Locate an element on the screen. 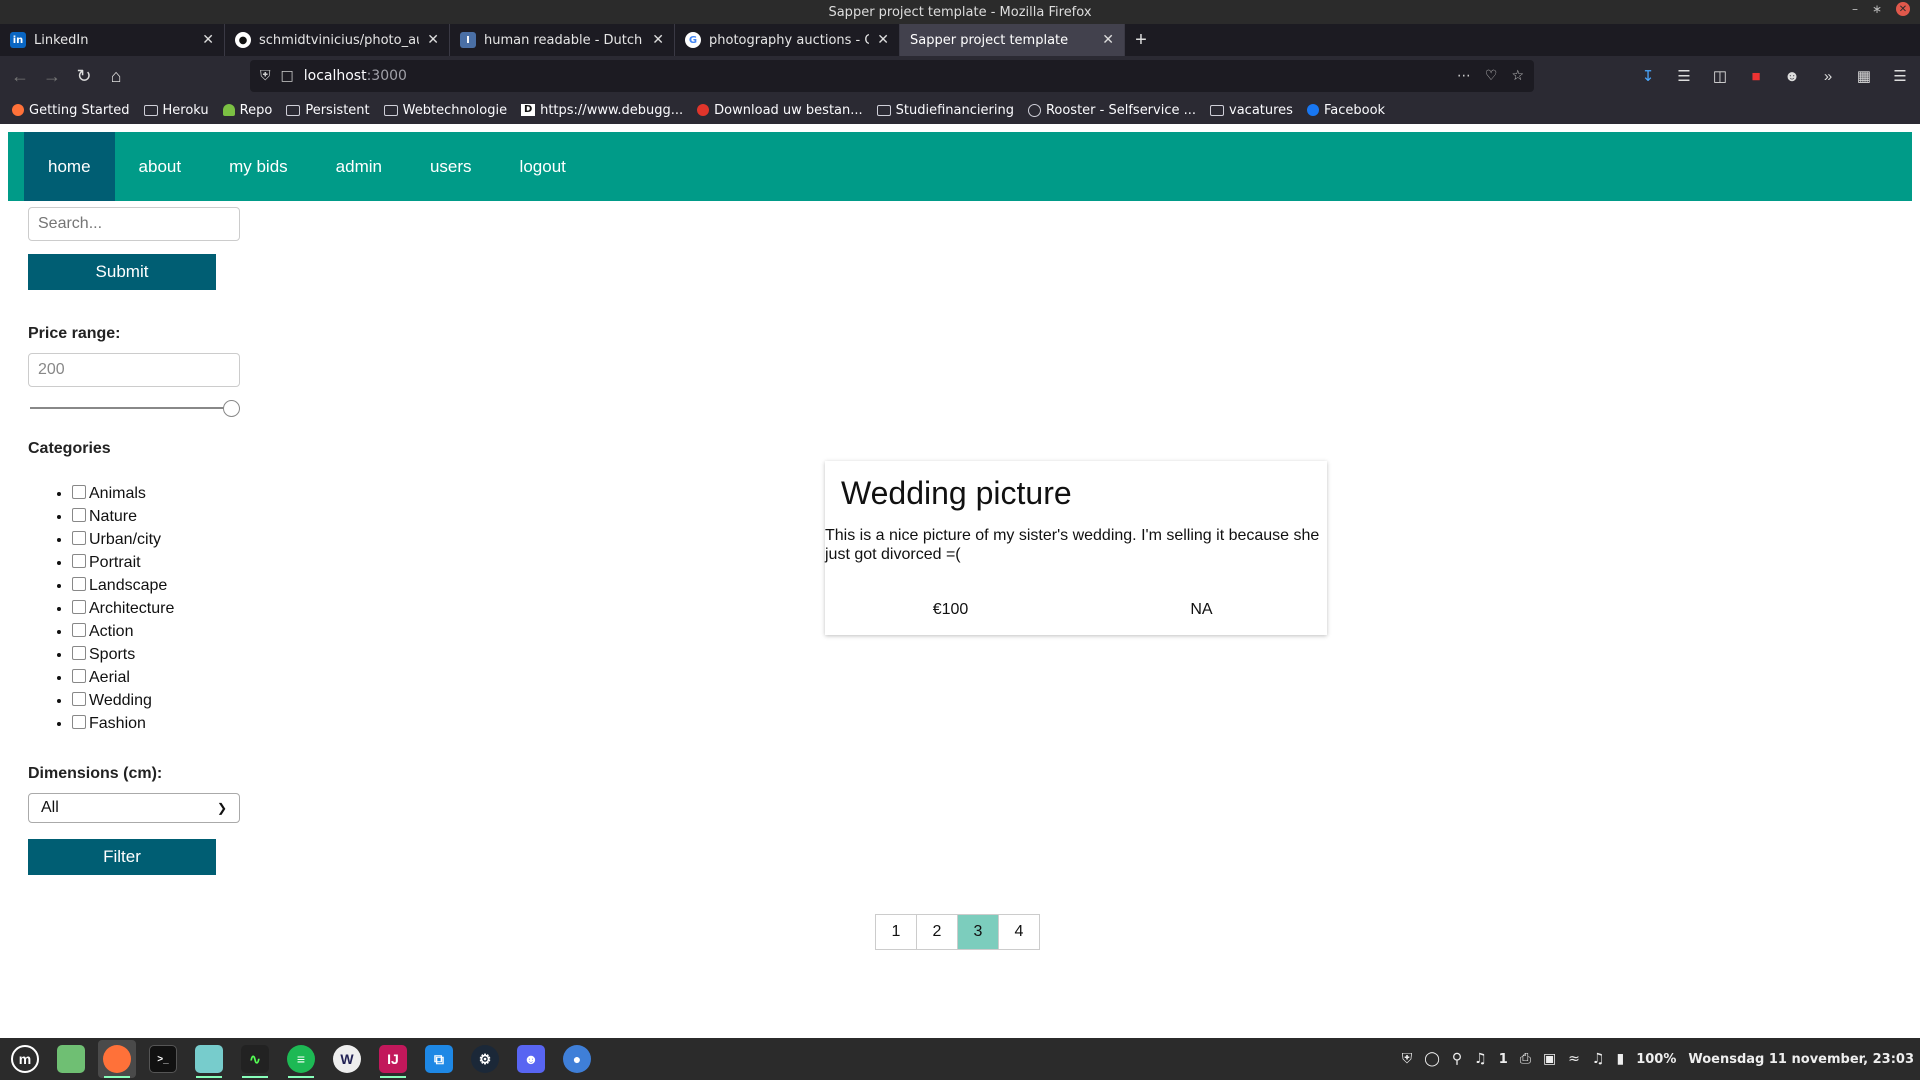 The image size is (1920, 1080). nav-home: home is located at coordinates (69, 166).